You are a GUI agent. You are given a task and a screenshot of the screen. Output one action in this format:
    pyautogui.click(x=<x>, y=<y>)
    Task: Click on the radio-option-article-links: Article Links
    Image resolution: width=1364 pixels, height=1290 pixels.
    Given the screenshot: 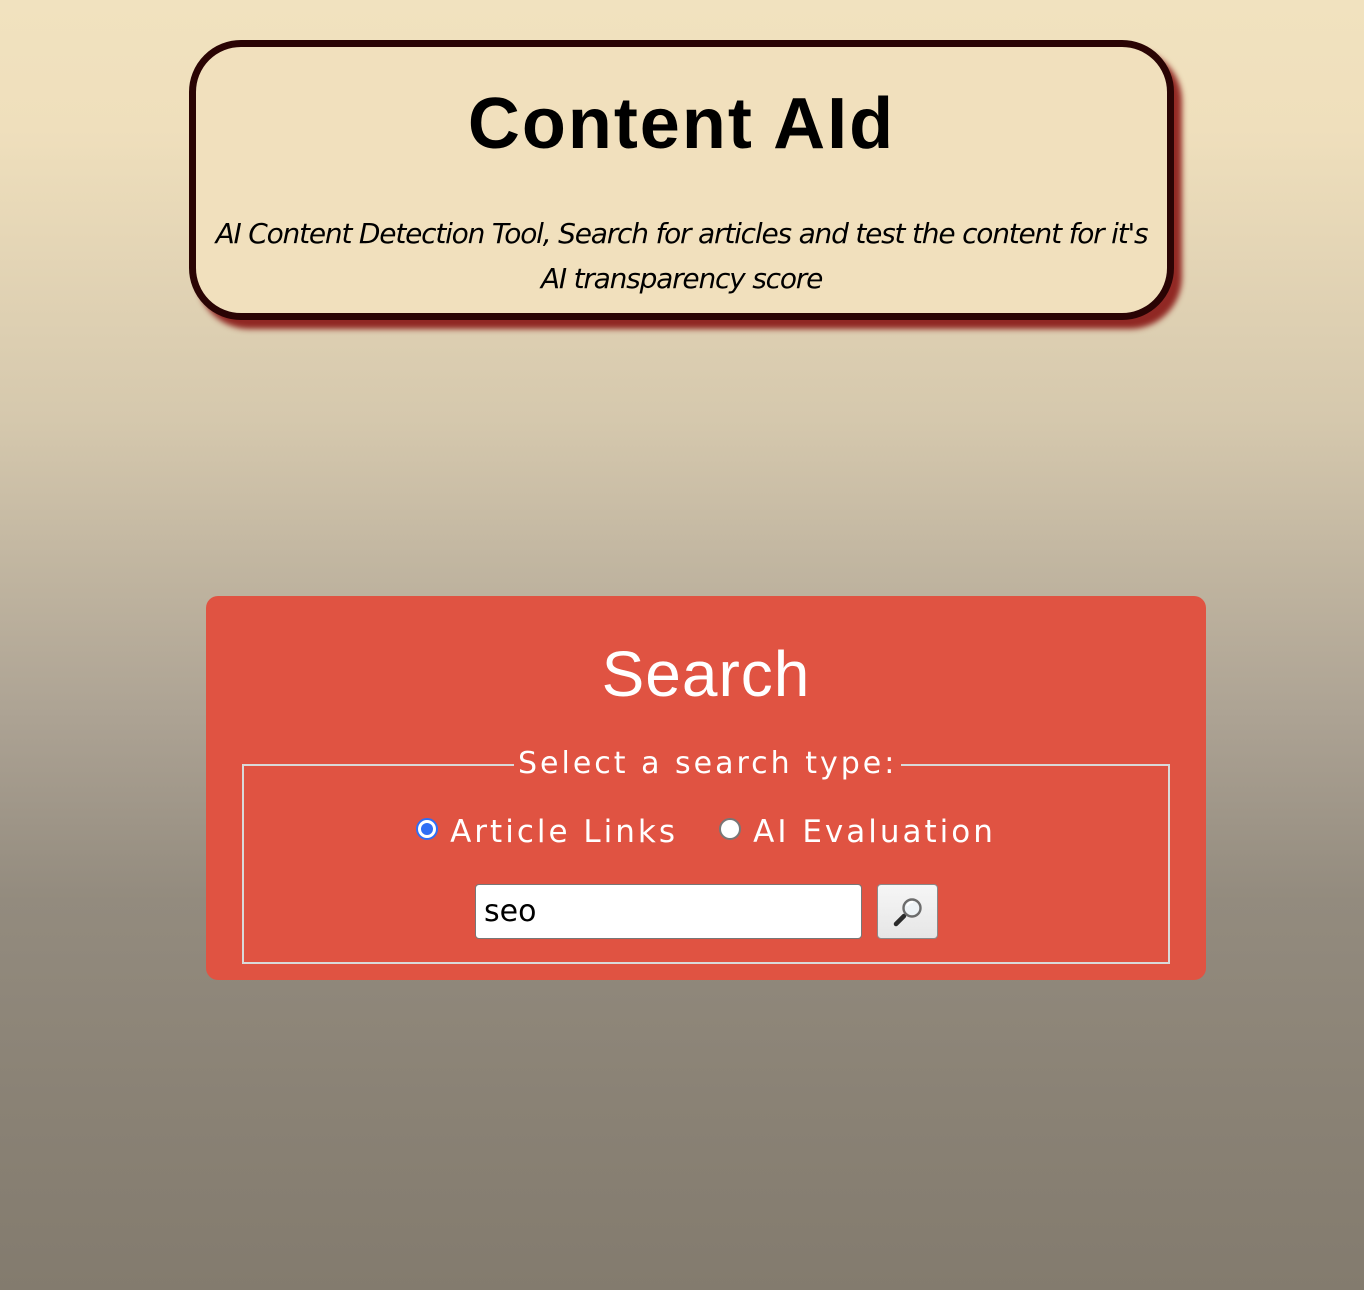 What is the action you would take?
    pyautogui.click(x=547, y=832)
    